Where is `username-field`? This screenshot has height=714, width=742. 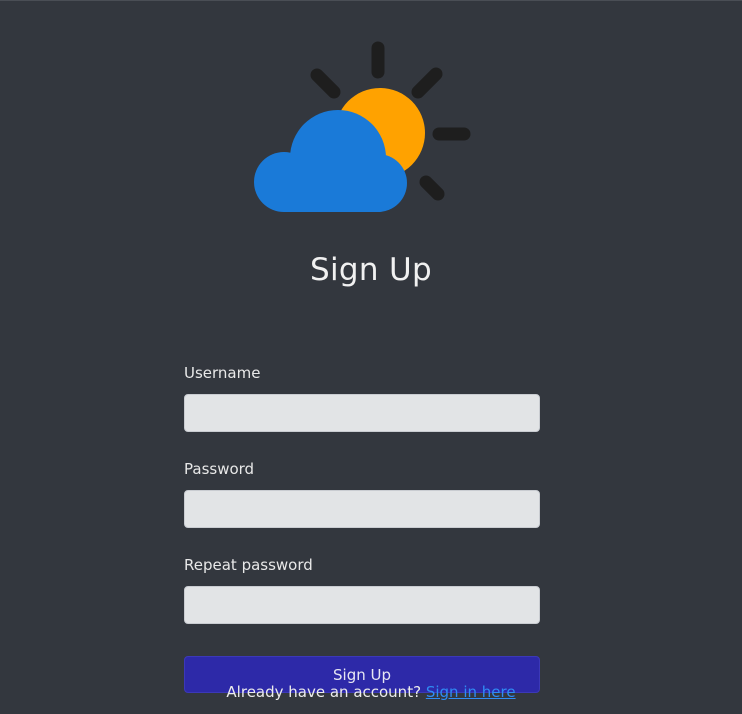 username-field is located at coordinates (362, 413).